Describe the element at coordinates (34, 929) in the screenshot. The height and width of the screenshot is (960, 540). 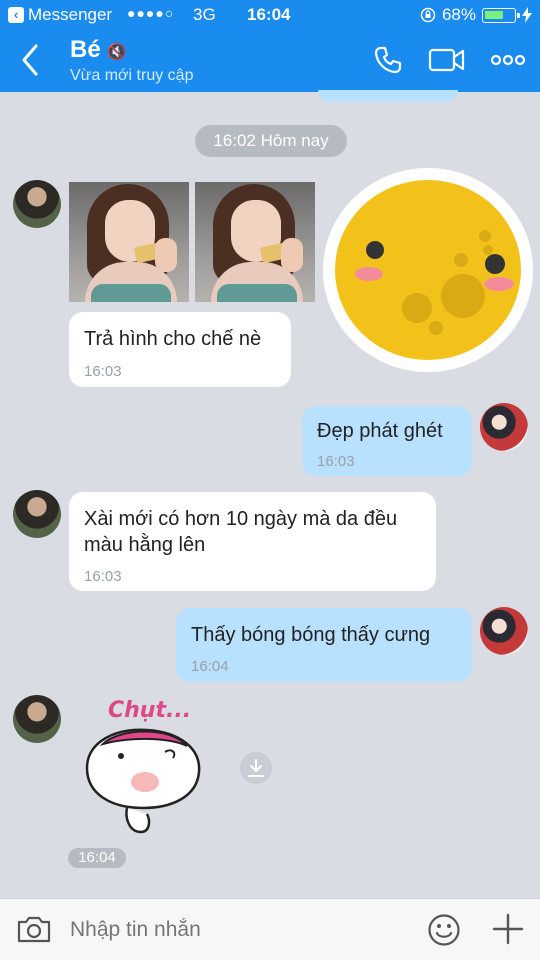
I see `camera-icon` at that location.